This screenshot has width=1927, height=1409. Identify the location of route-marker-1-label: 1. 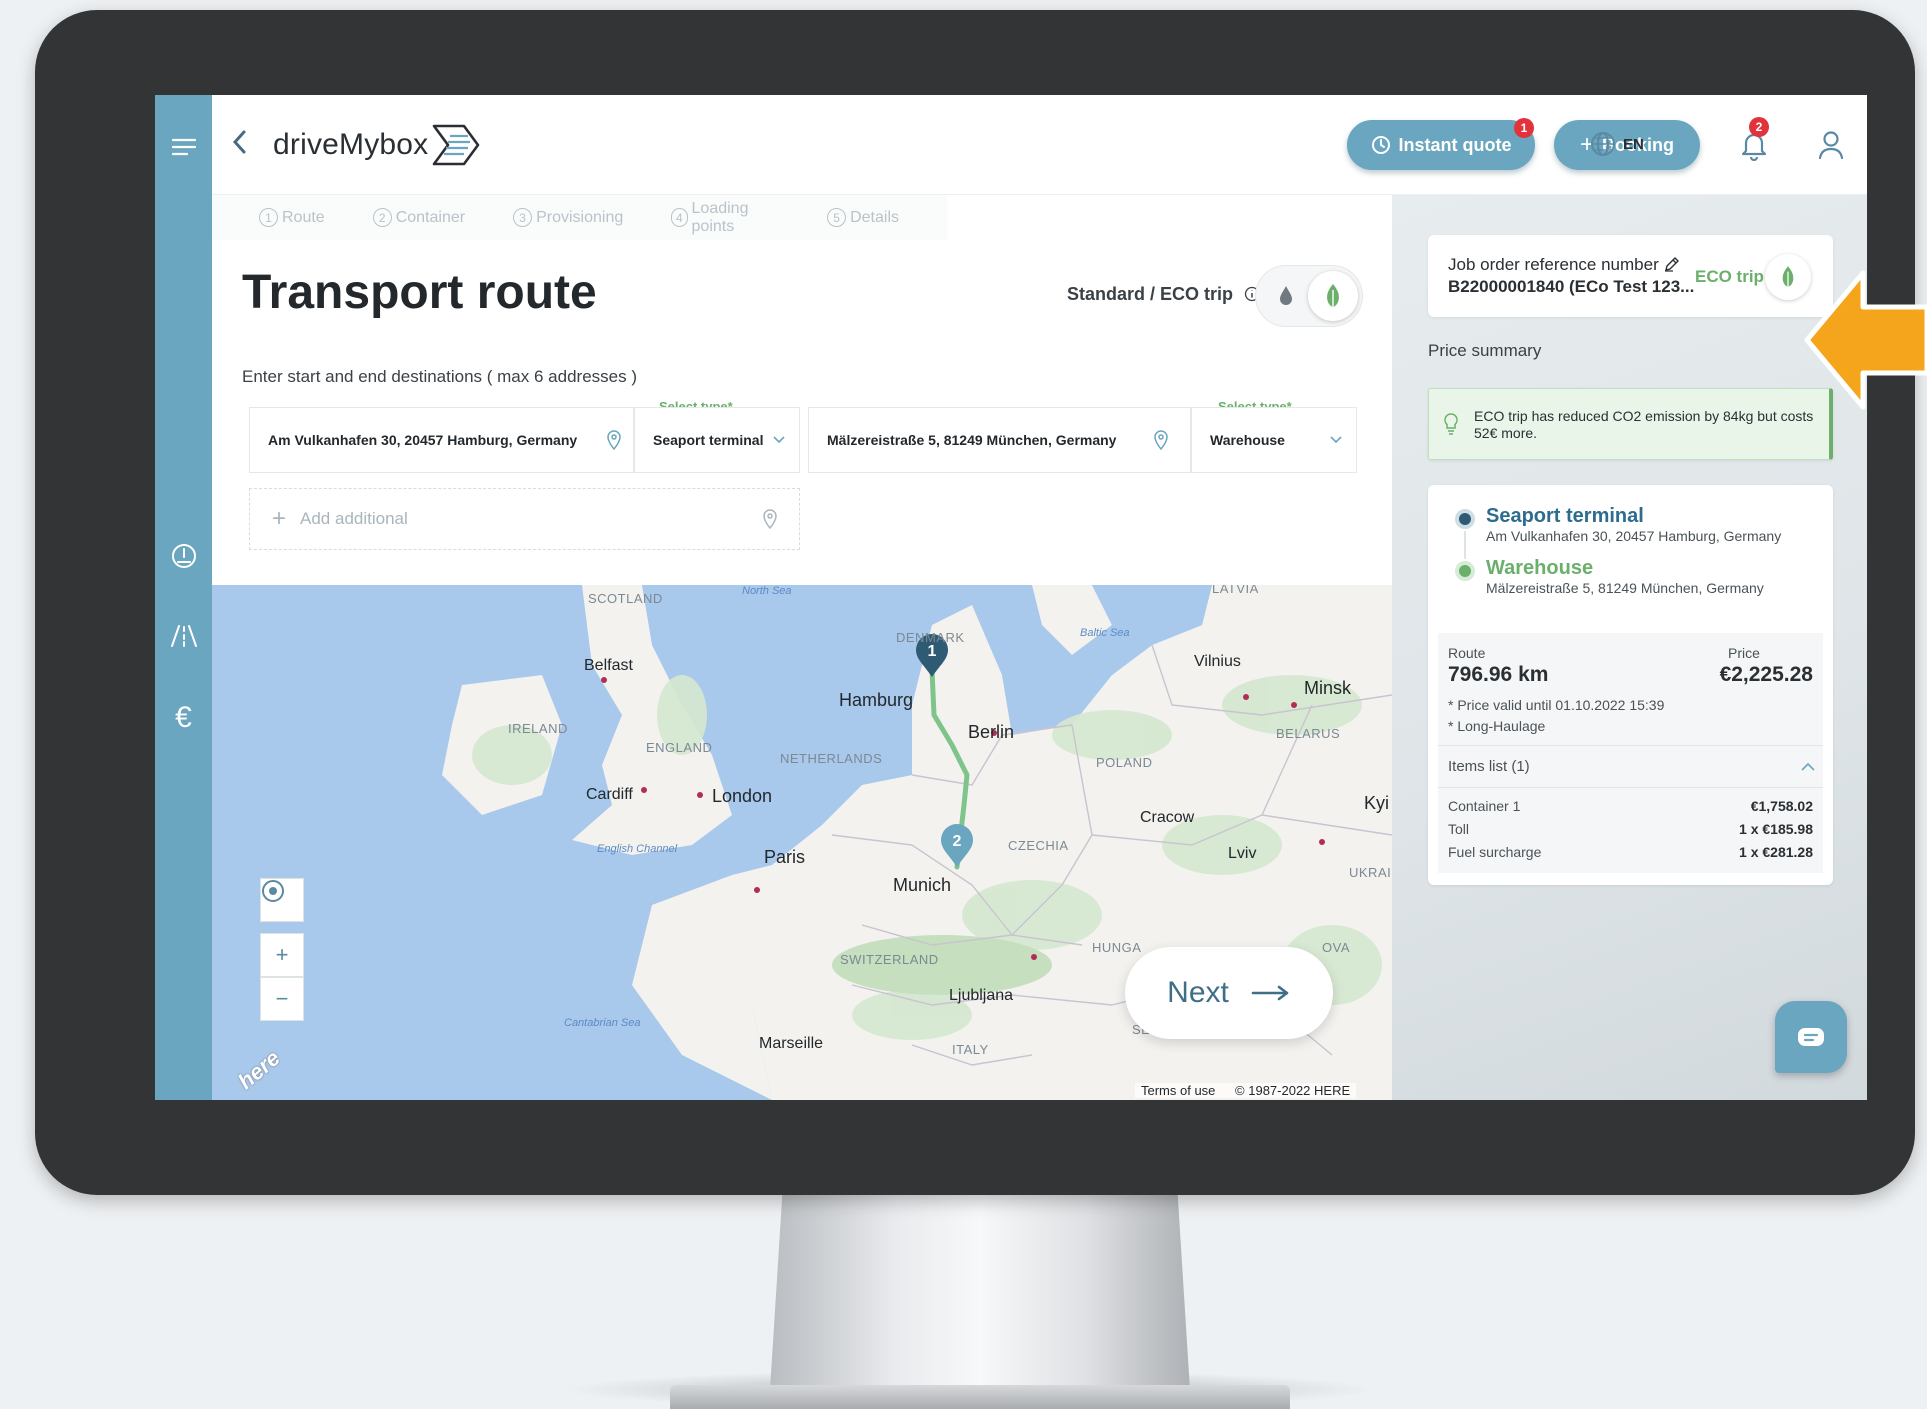
(932, 651).